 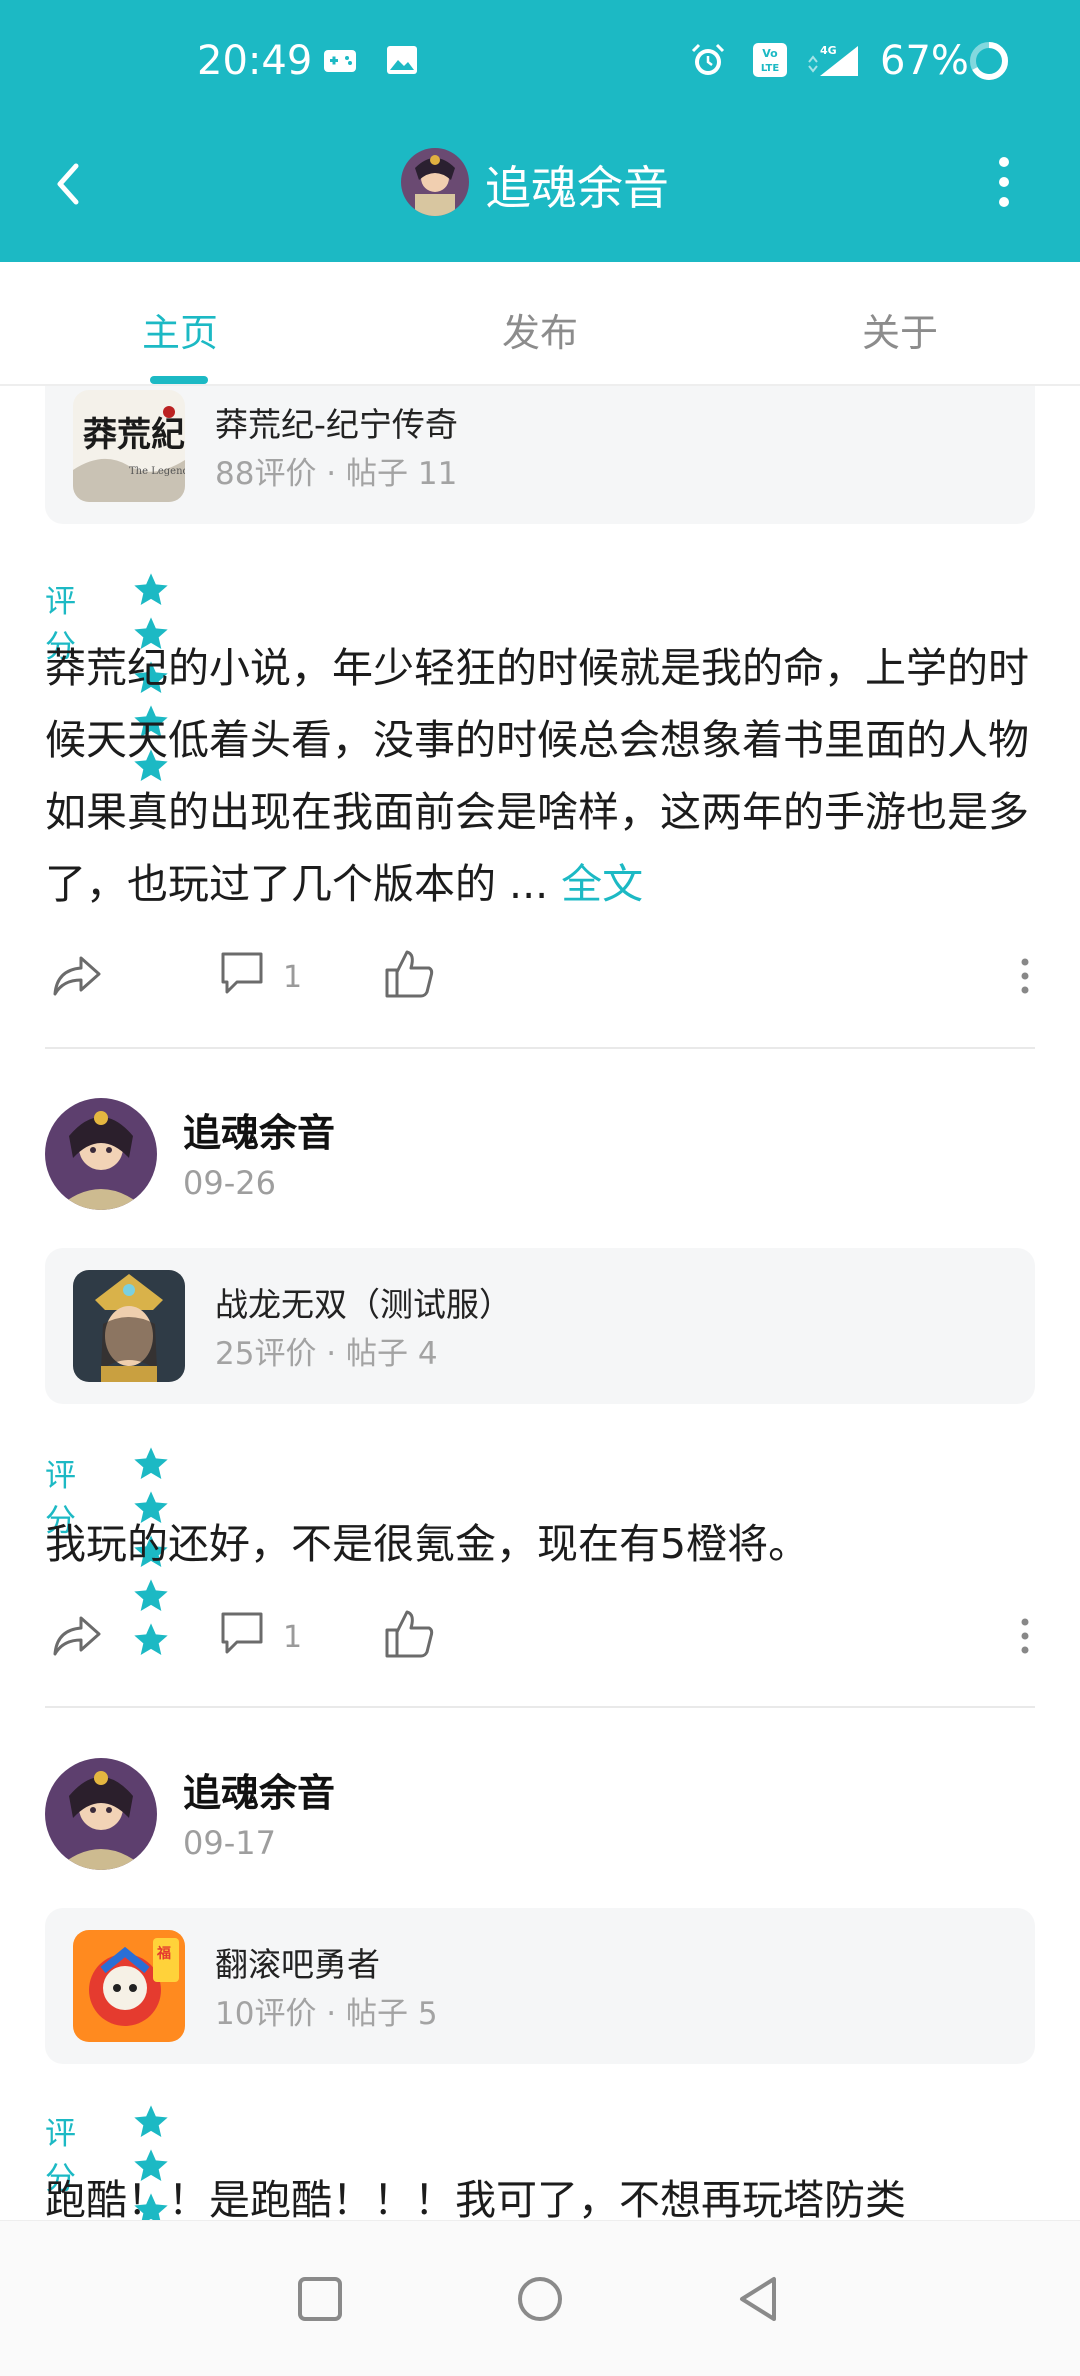 I want to click on game-fan-gun-ba-icon: 福, so click(x=129, y=1986).